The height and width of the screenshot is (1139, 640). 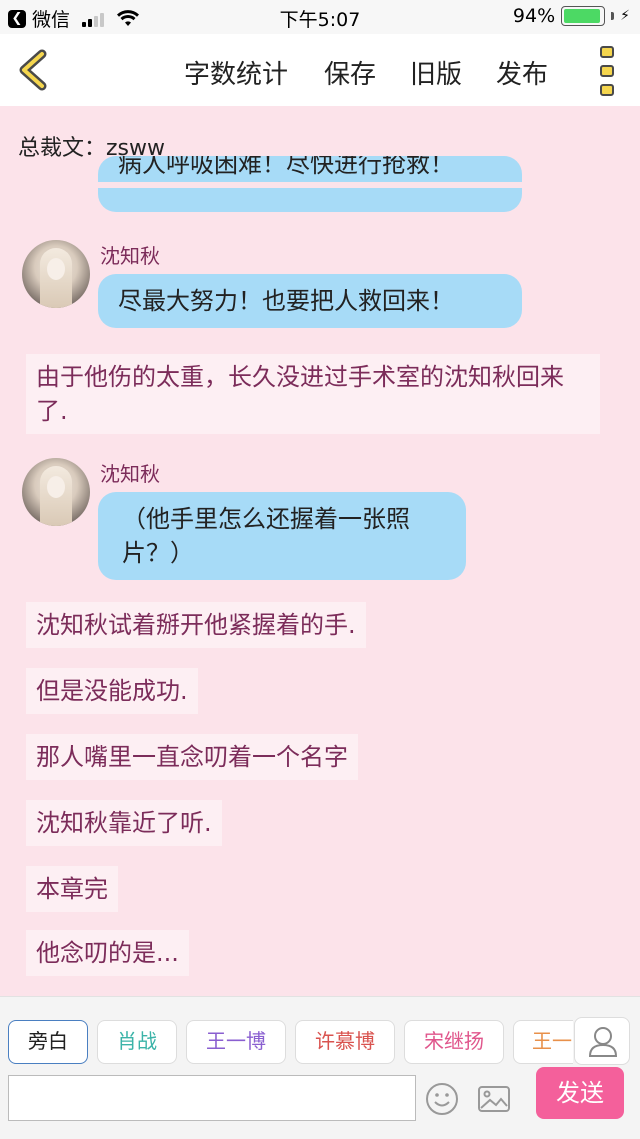 What do you see at coordinates (310, 301) in the screenshot?
I see `message-bubble: 尽最大努力！也要把人救回来！` at bounding box center [310, 301].